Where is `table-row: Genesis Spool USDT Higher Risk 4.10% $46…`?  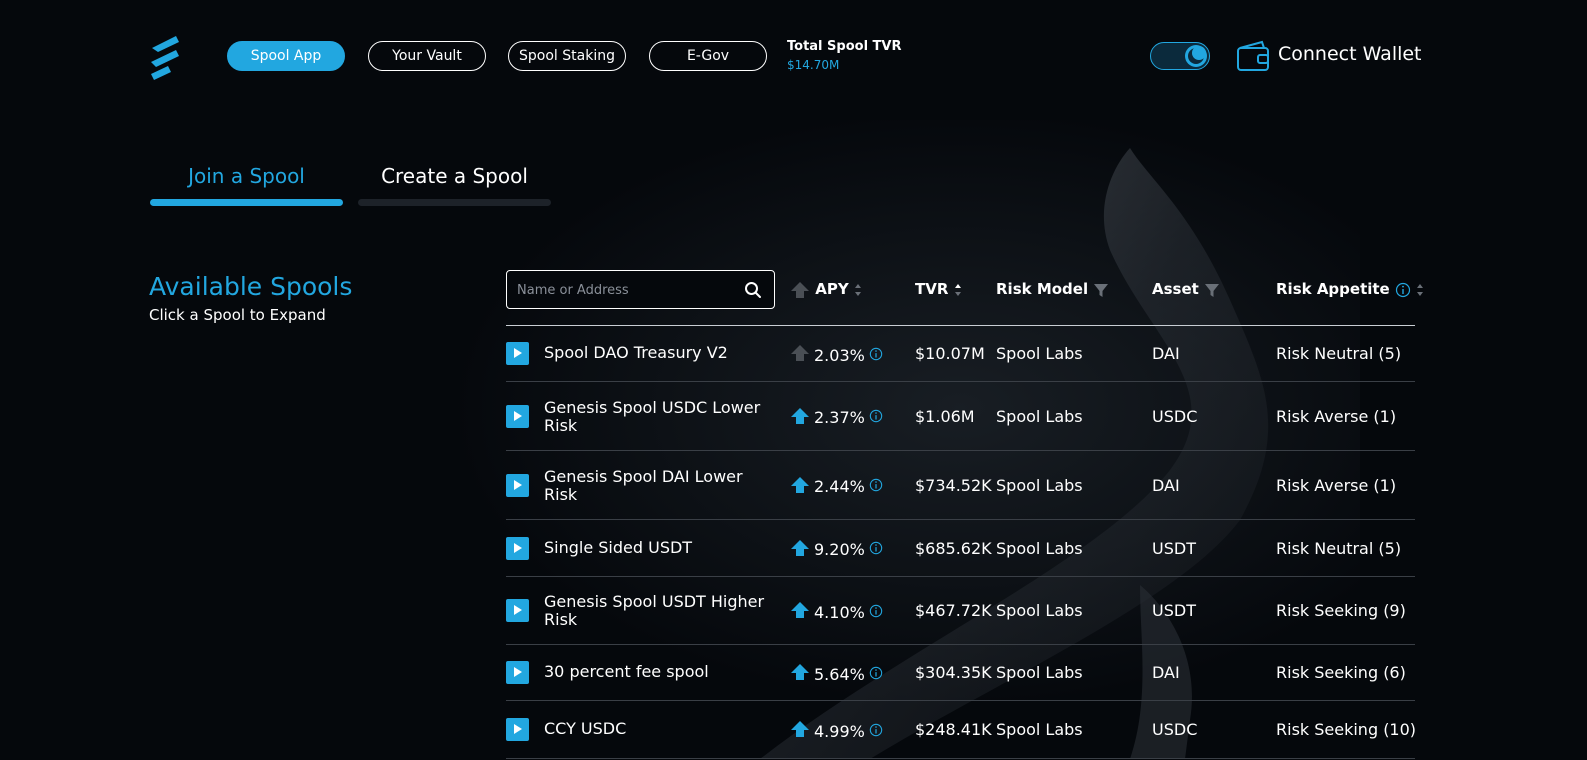
table-row: Genesis Spool USDT Higher Risk 4.10% $46… is located at coordinates (960, 611).